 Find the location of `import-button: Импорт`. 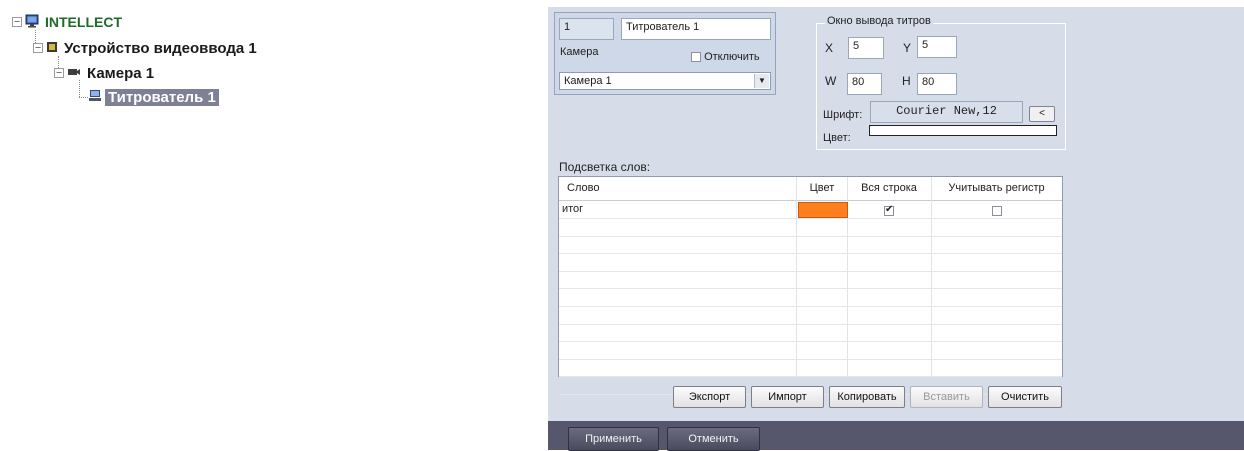

import-button: Импорт is located at coordinates (787, 397).